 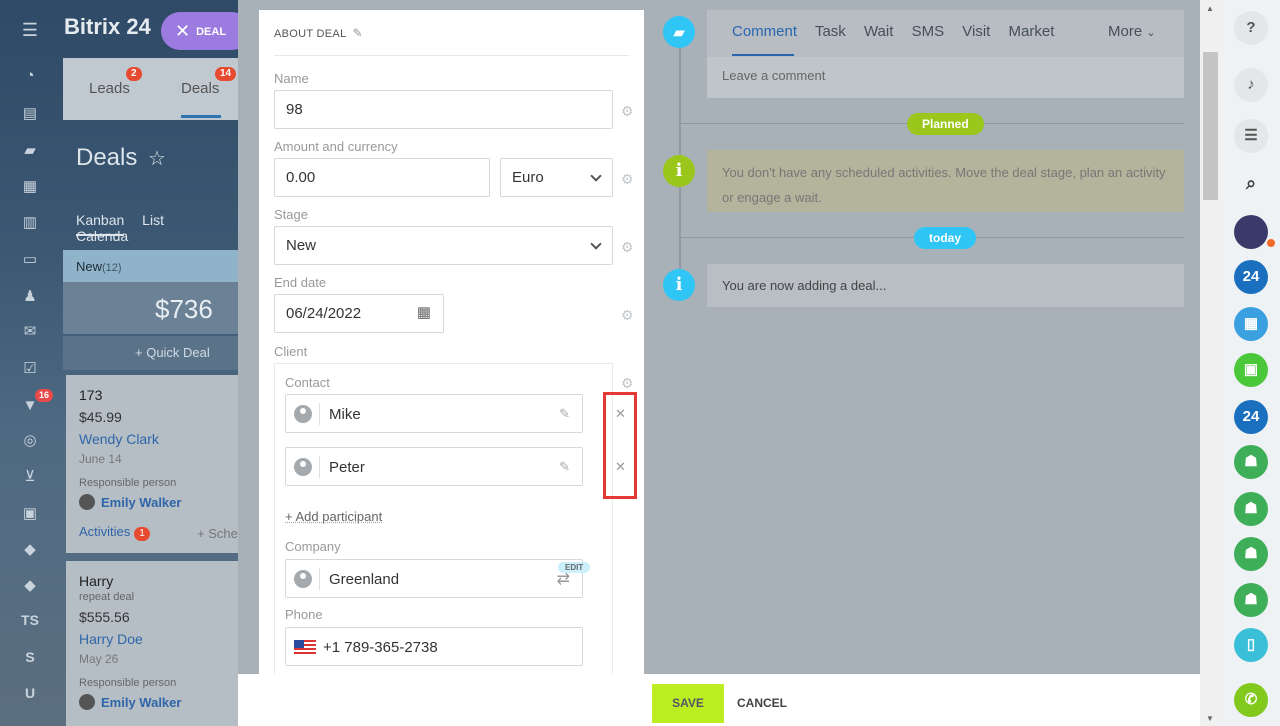 I want to click on contact-name: Mike, so click(x=345, y=414).